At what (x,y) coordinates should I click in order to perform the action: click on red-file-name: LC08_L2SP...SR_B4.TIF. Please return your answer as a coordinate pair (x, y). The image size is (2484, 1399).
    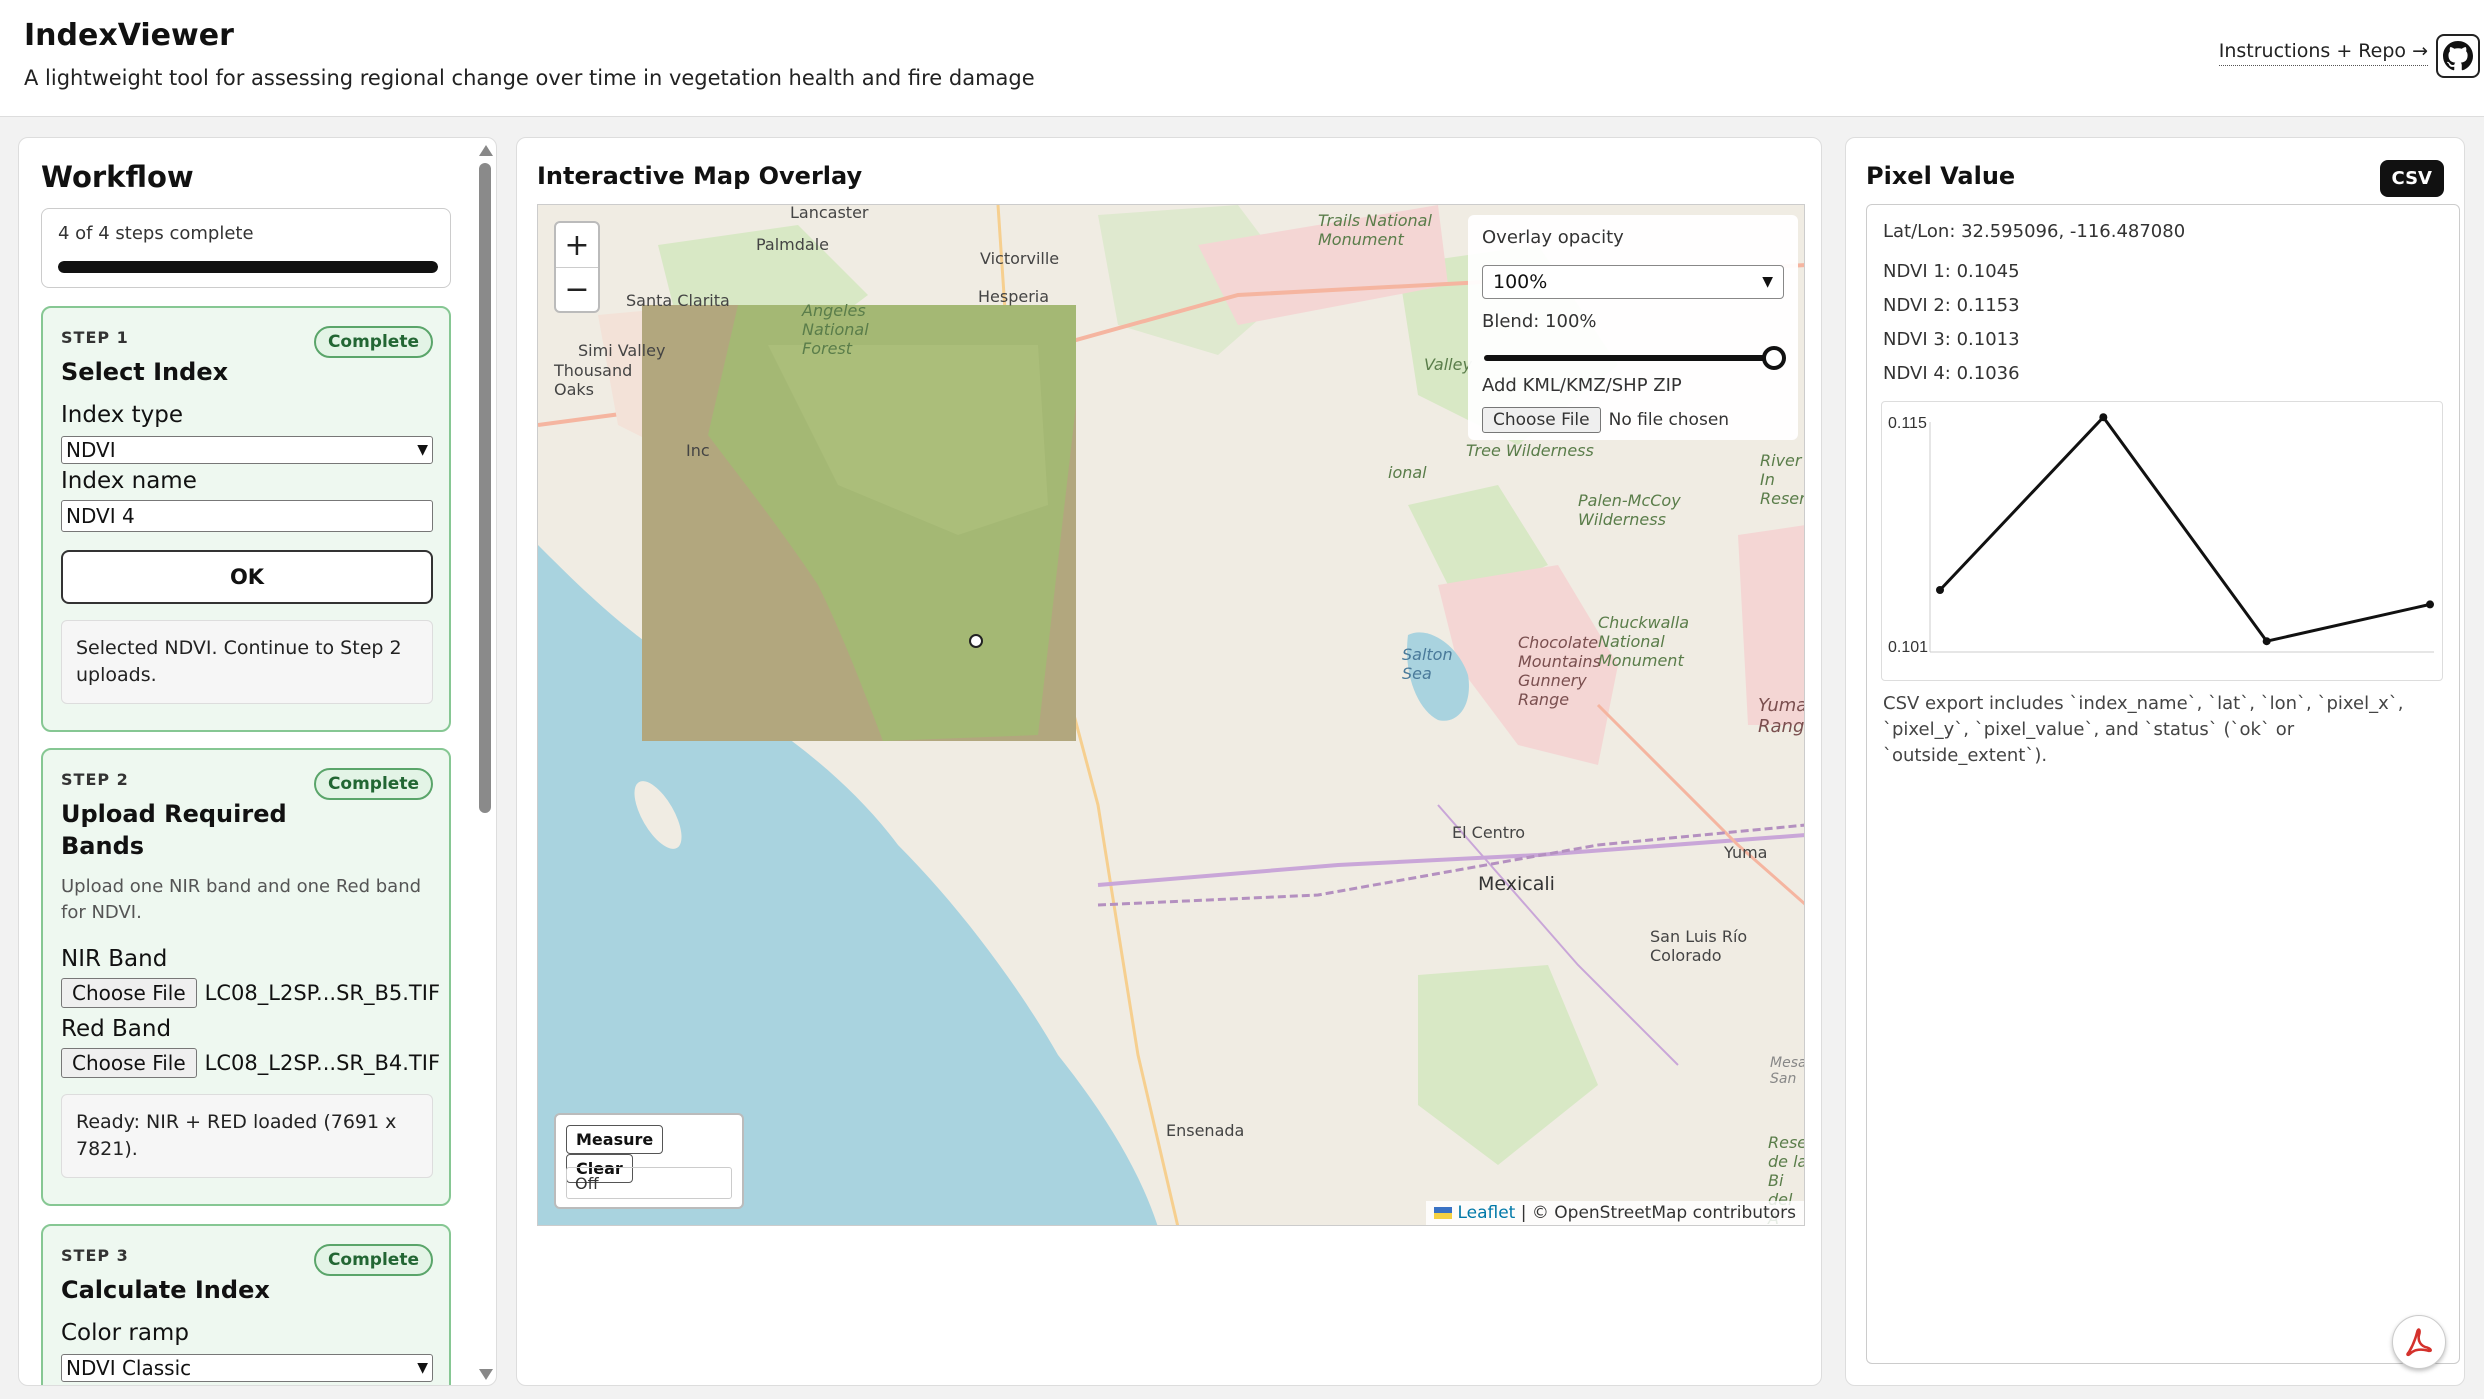
    Looking at the image, I should click on (322, 1063).